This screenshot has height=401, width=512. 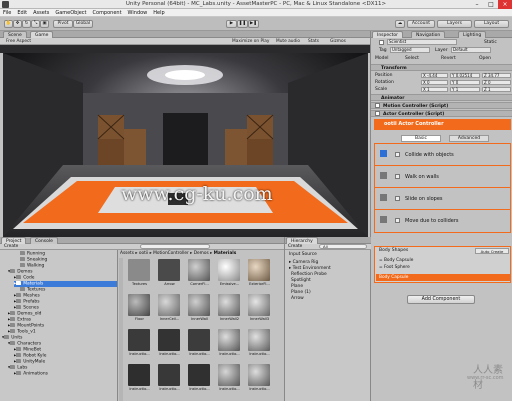 I want to click on motion-controller-header: Motion Controller (Script), so click(x=441, y=105).